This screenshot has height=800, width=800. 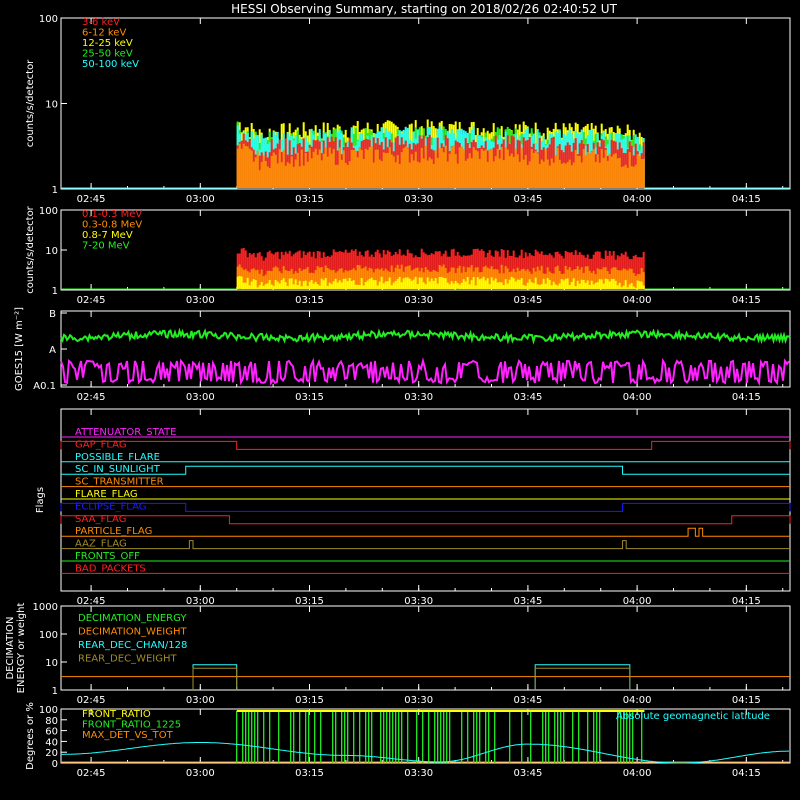 I want to click on flag-label-possible-flare: POSSIBLE_FLARE, so click(x=117, y=457).